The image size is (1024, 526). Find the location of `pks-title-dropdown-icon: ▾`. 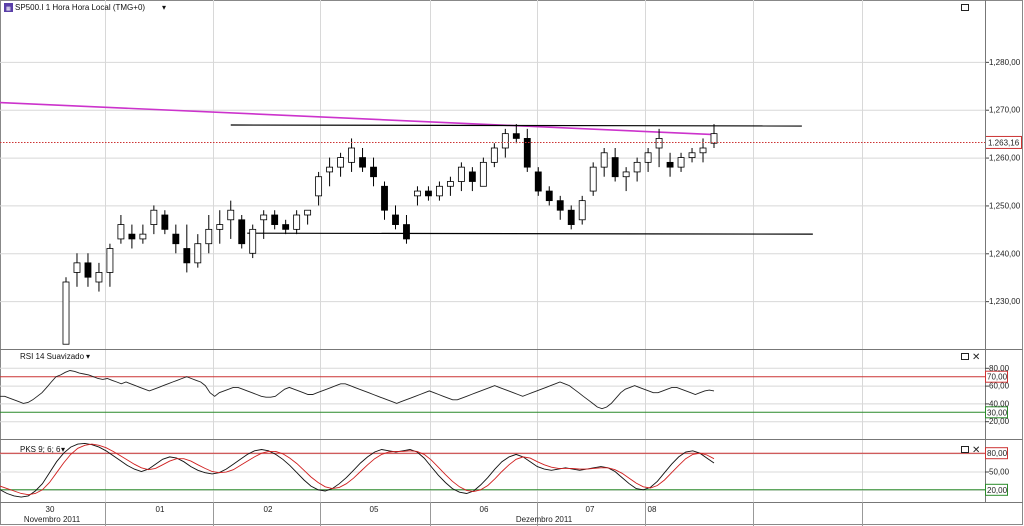

pks-title-dropdown-icon: ▾ is located at coordinates (63, 449).